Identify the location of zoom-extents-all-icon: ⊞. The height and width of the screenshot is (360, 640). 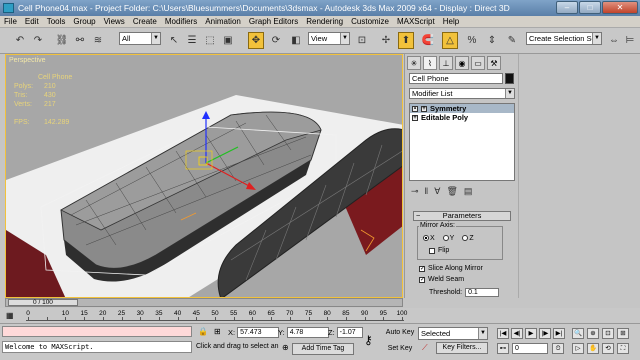
(623, 333).